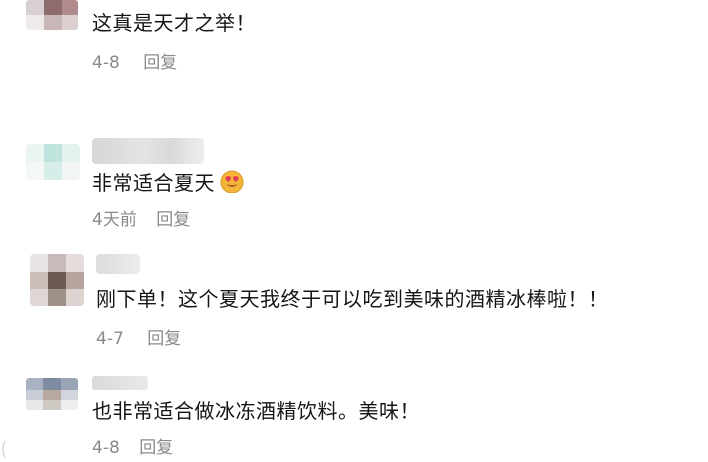  I want to click on comment-text: 非常适合夏天, so click(168, 184).